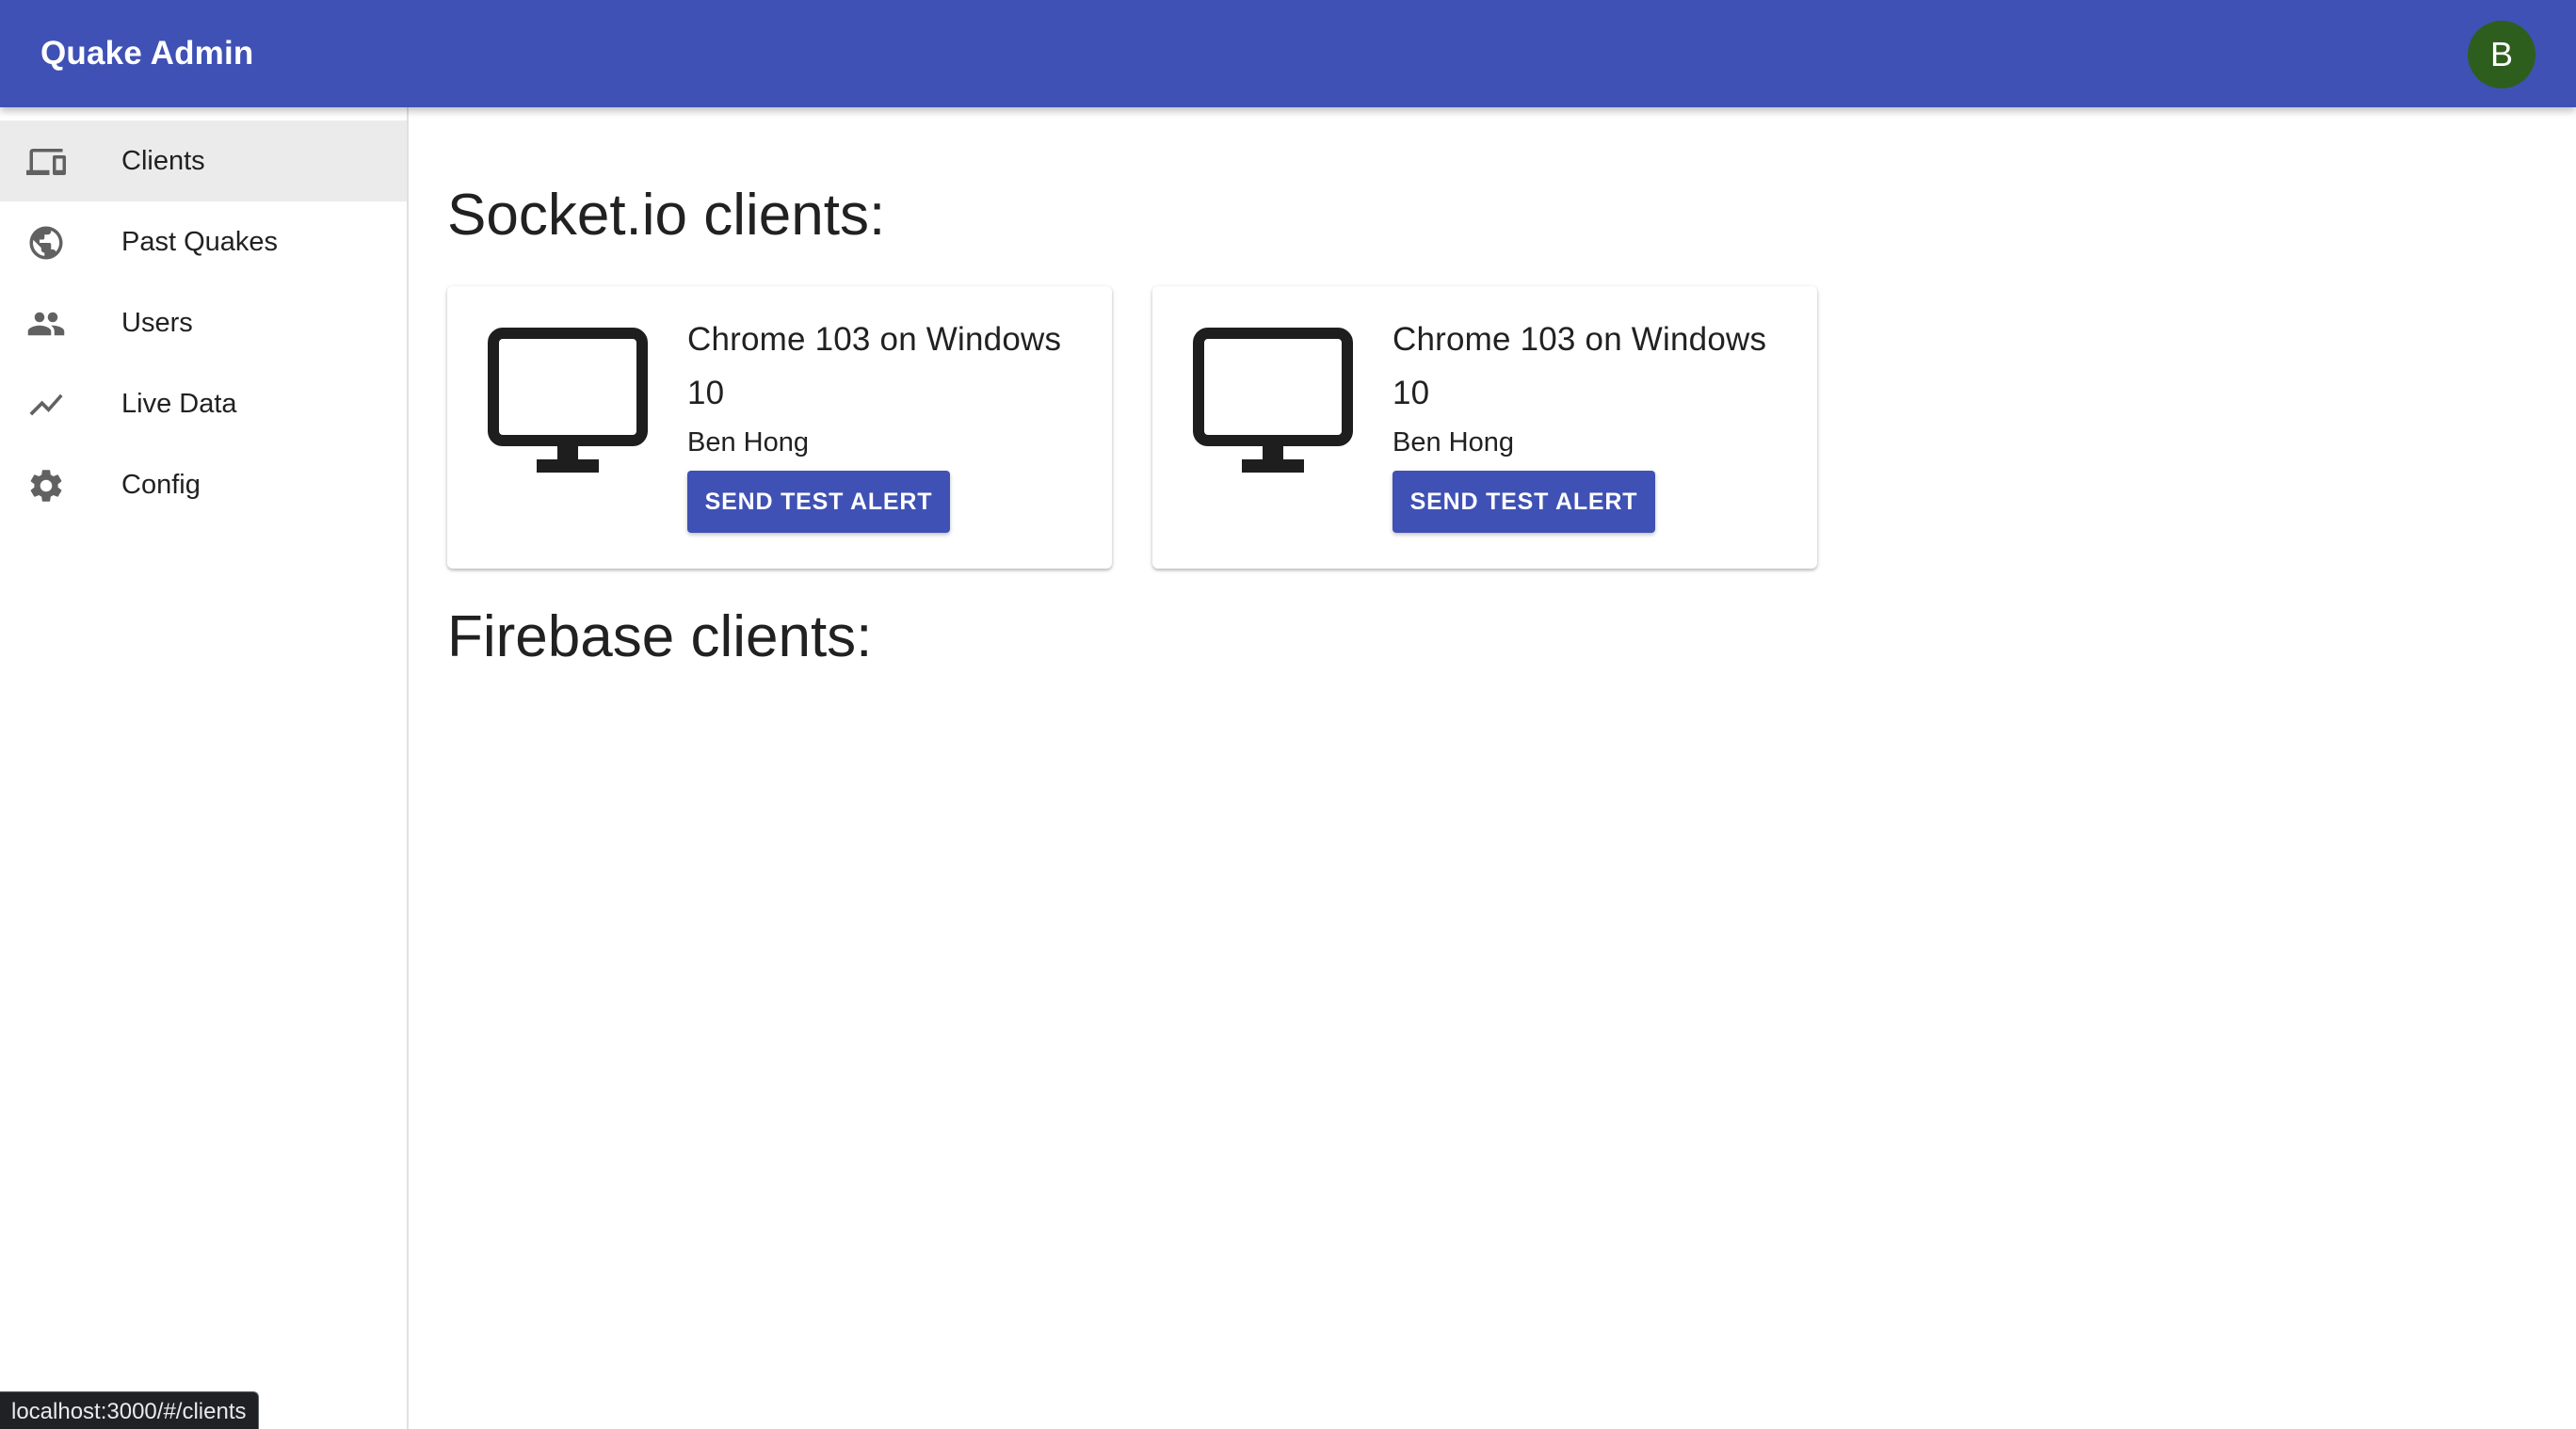 This screenshot has height=1429, width=2576. Describe the element at coordinates (147, 53) in the screenshot. I see `app-title: Quake Admin` at that location.